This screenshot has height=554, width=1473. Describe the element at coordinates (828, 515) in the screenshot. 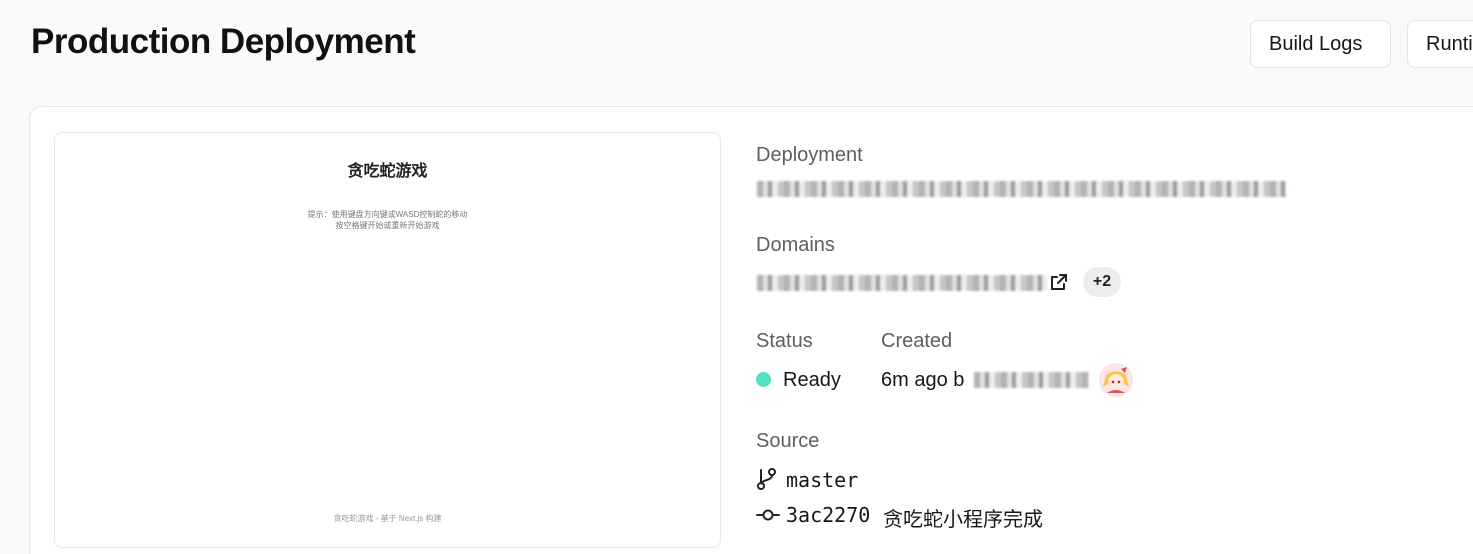

I see `commit-hash: 3ac2270` at that location.